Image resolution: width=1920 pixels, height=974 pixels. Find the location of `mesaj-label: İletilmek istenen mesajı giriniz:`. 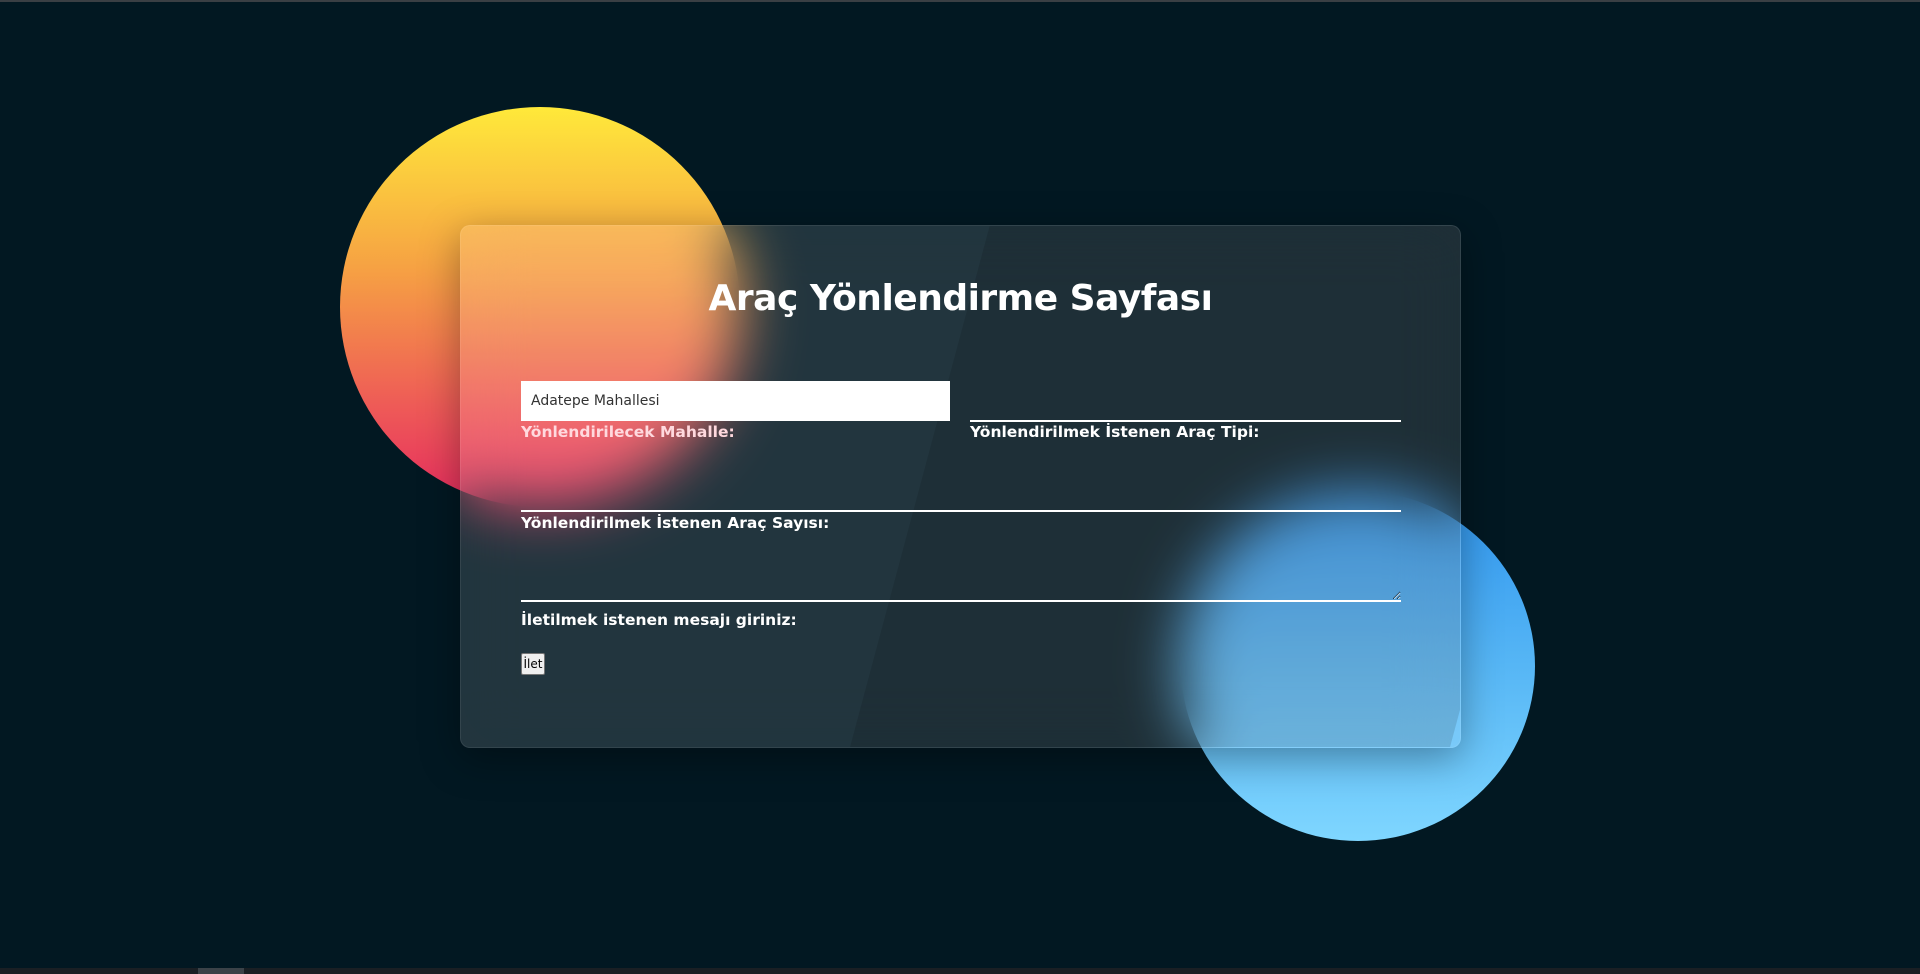

mesaj-label: İletilmek istenen mesajı giriniz: is located at coordinates (659, 620).